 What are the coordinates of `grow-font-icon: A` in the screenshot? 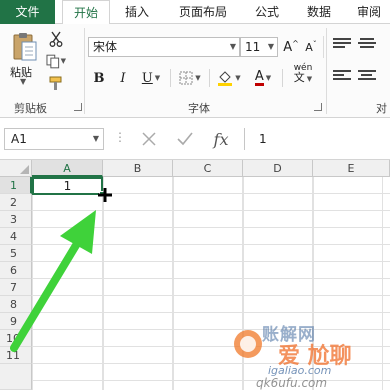 It's located at (288, 47).